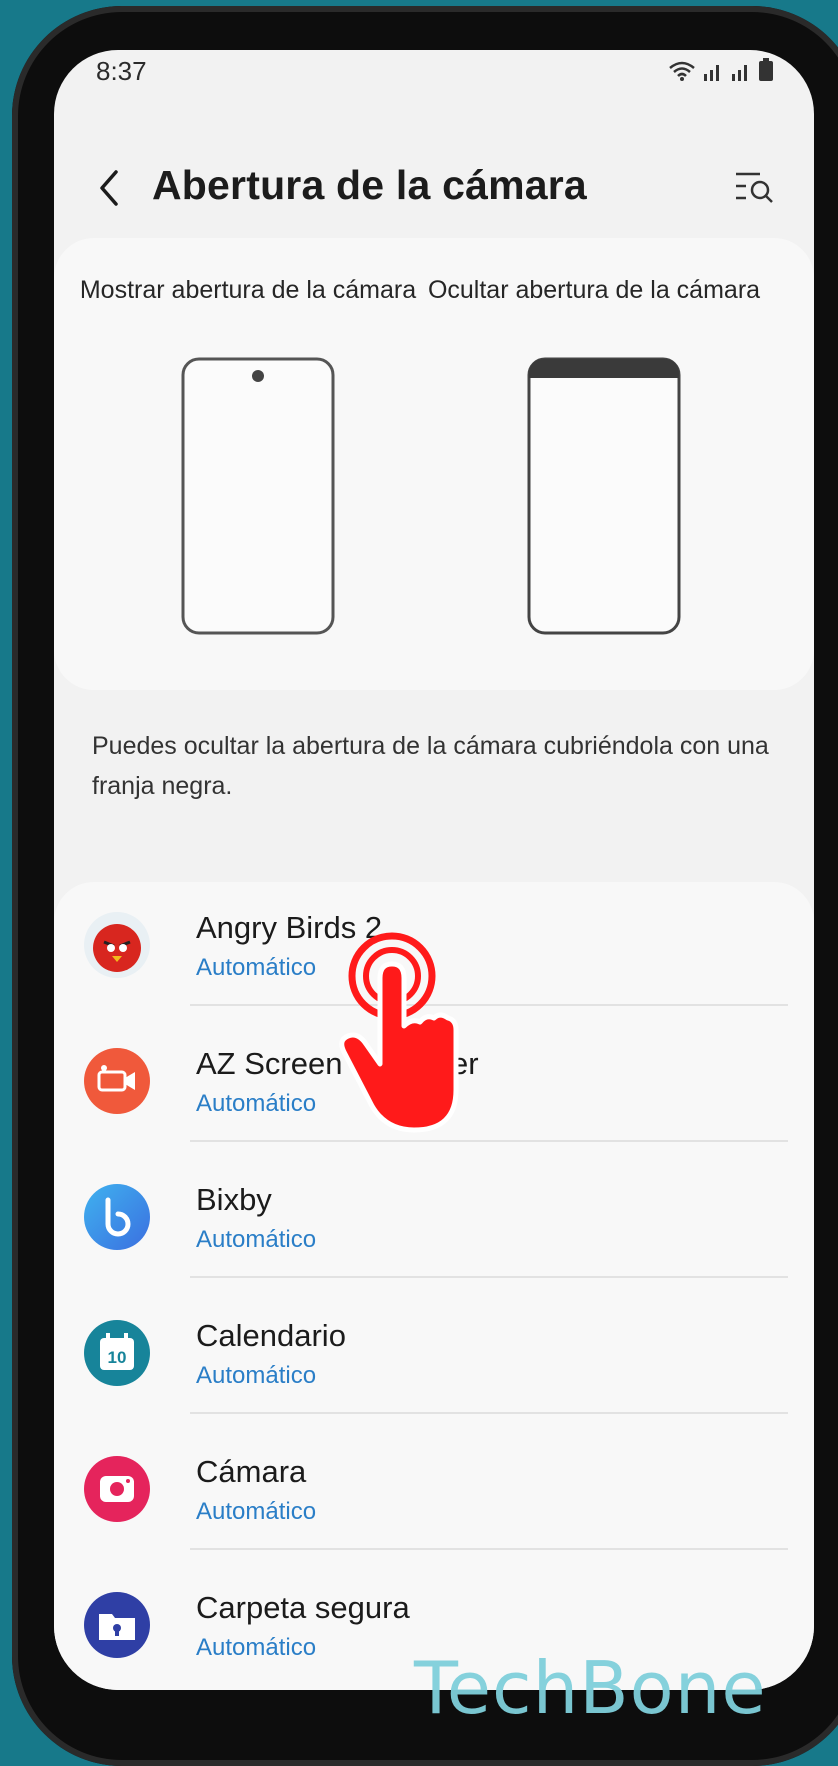  Describe the element at coordinates (337, 1063) in the screenshot. I see `app-name: AZ Screen Recorder` at that location.